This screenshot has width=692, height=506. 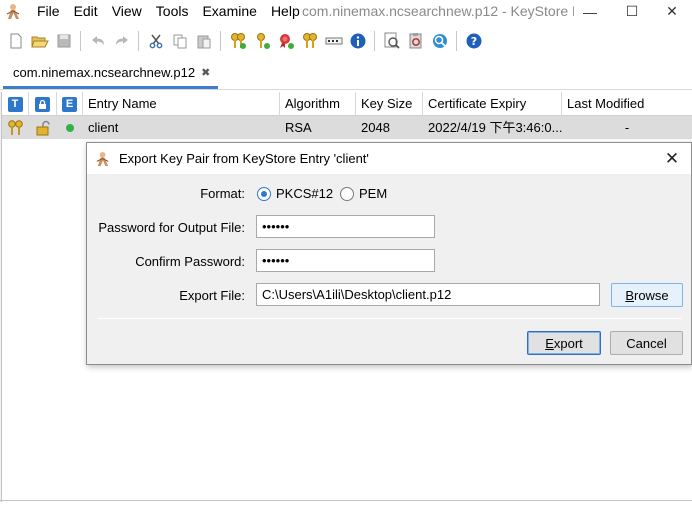 I want to click on lock-column-icon, so click(x=42, y=104).